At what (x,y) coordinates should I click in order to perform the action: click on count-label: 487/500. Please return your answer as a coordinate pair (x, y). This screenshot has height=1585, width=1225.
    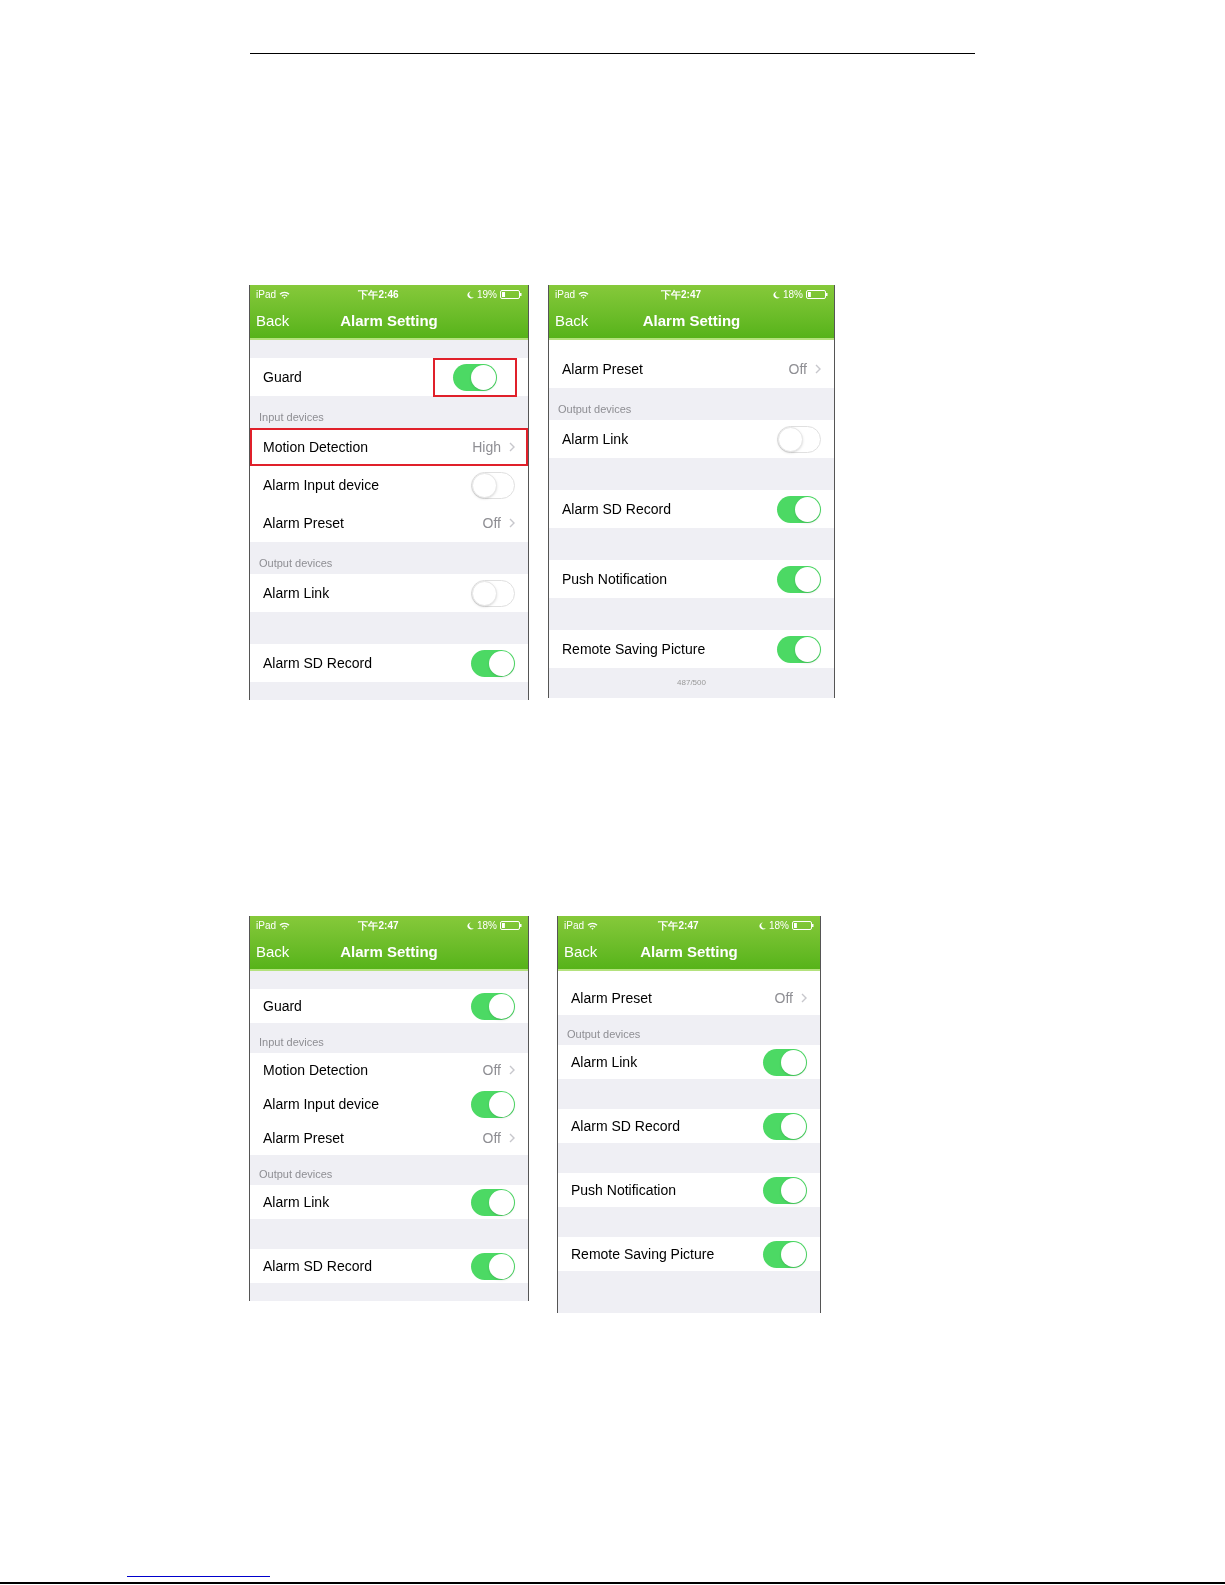
    Looking at the image, I should click on (691, 683).